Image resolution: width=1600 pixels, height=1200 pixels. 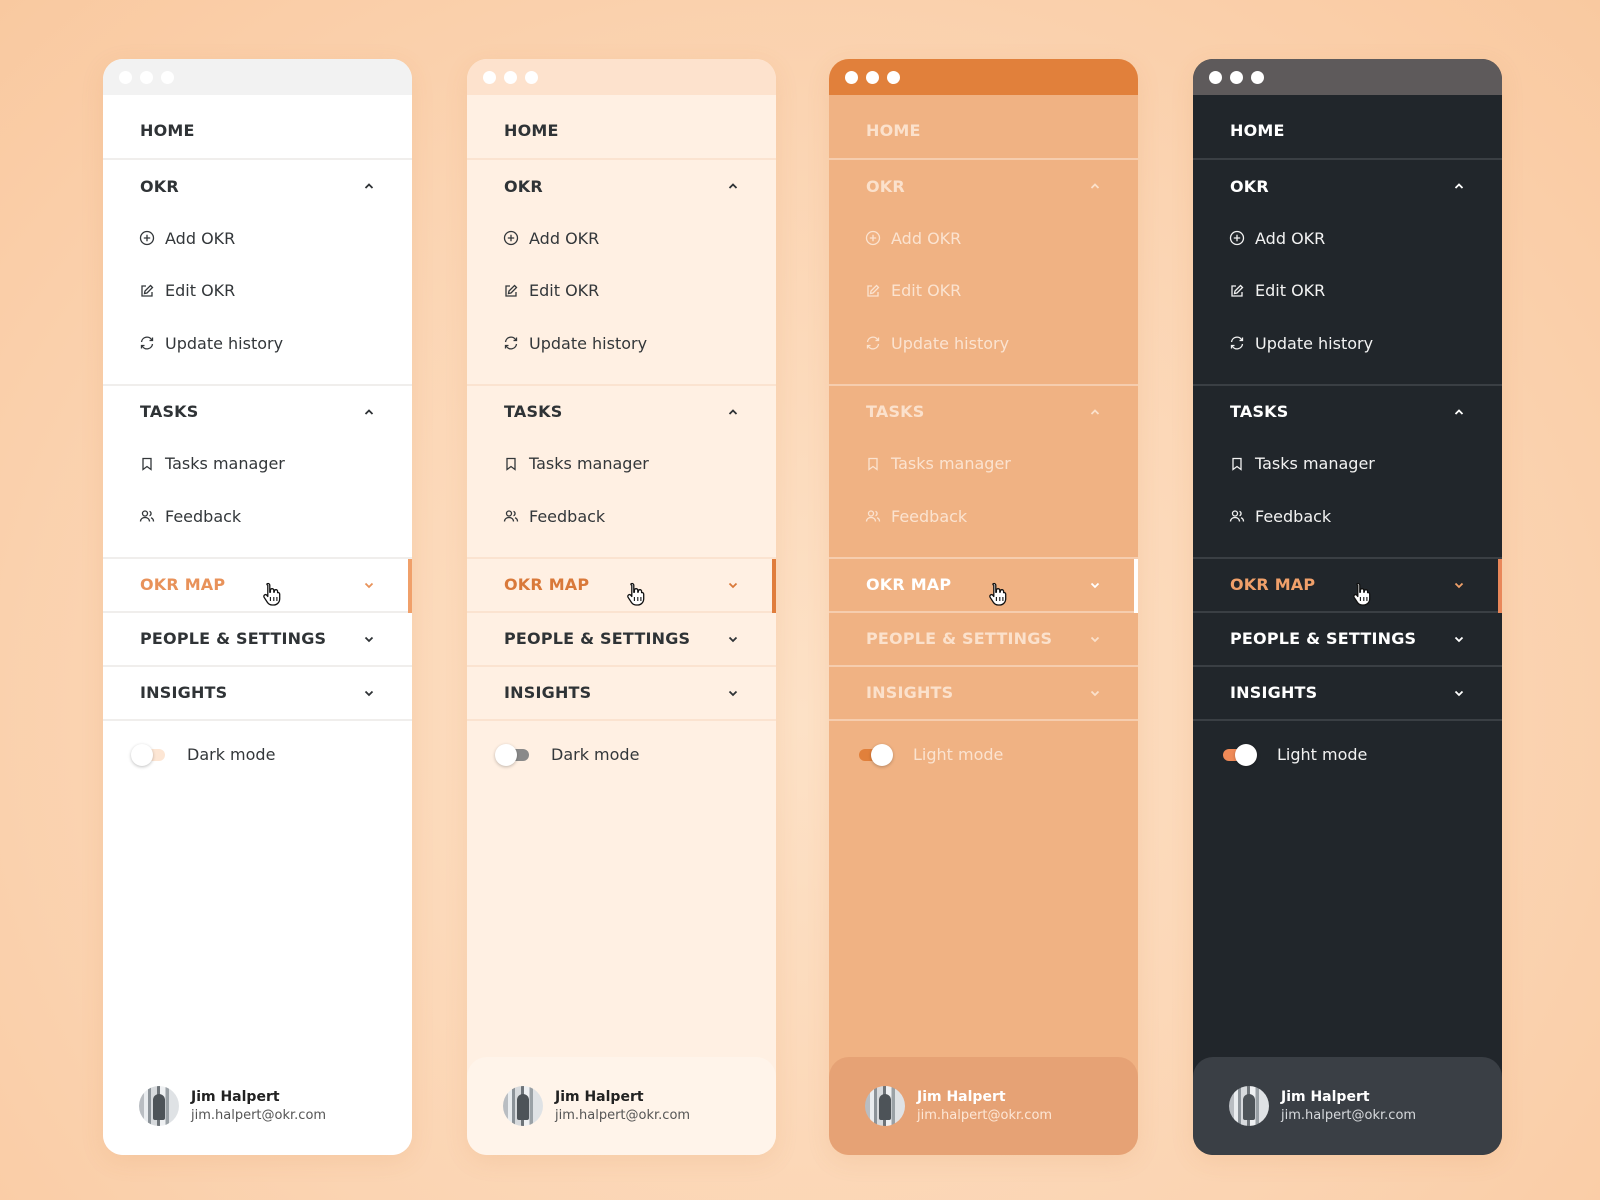 I want to click on edit-icon, so click(x=1237, y=291).